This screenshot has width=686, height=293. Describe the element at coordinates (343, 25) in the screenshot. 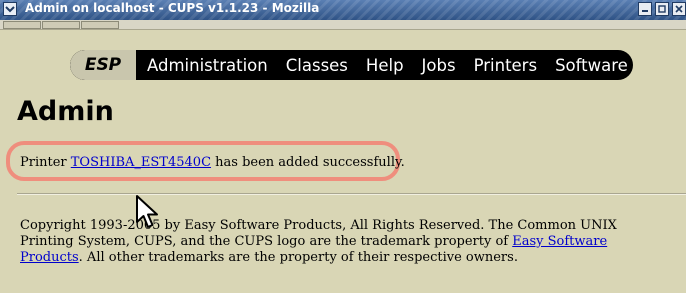

I see `tab-strip` at that location.